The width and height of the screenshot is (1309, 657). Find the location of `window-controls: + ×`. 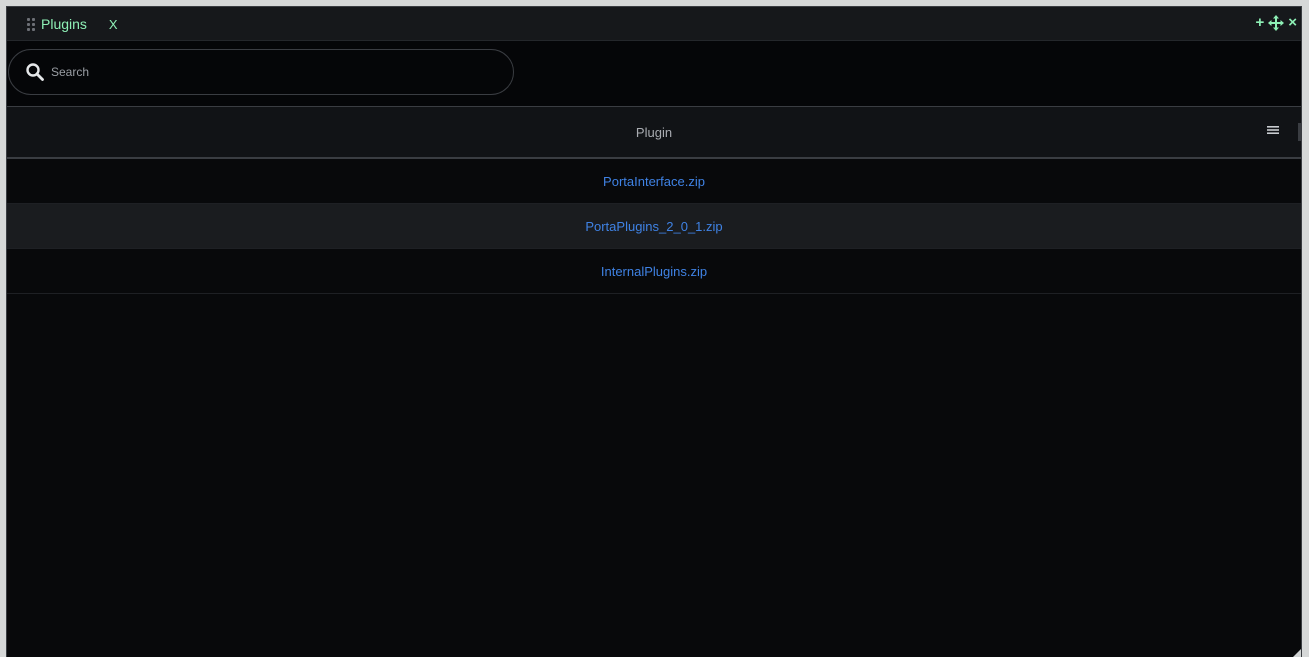

window-controls: + × is located at coordinates (1276, 23).